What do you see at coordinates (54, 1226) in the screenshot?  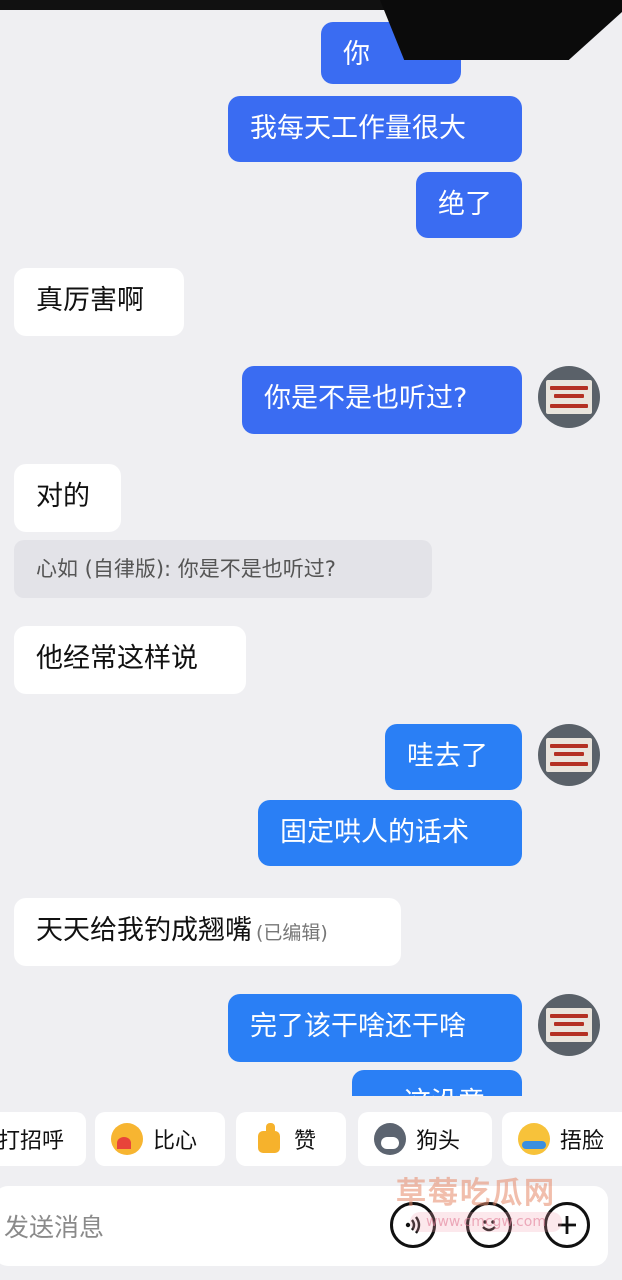 I see `message-input-placeholder: 发送消息` at bounding box center [54, 1226].